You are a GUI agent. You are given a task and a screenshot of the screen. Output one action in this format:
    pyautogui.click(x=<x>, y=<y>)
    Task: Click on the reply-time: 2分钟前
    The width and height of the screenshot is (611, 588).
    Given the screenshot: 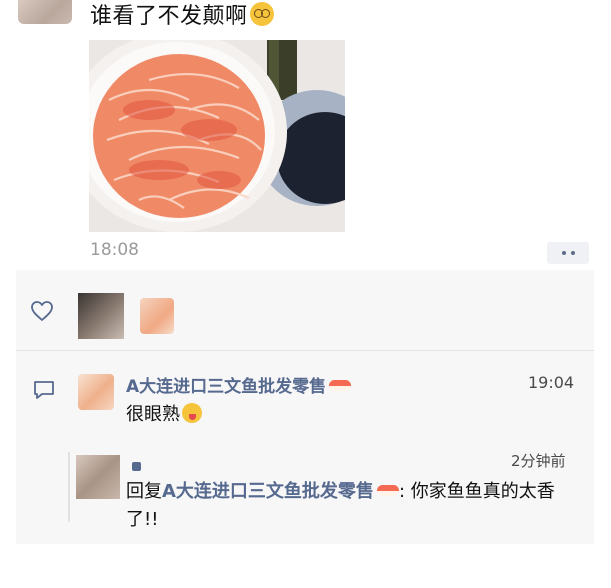 What is the action you would take?
    pyautogui.click(x=538, y=461)
    